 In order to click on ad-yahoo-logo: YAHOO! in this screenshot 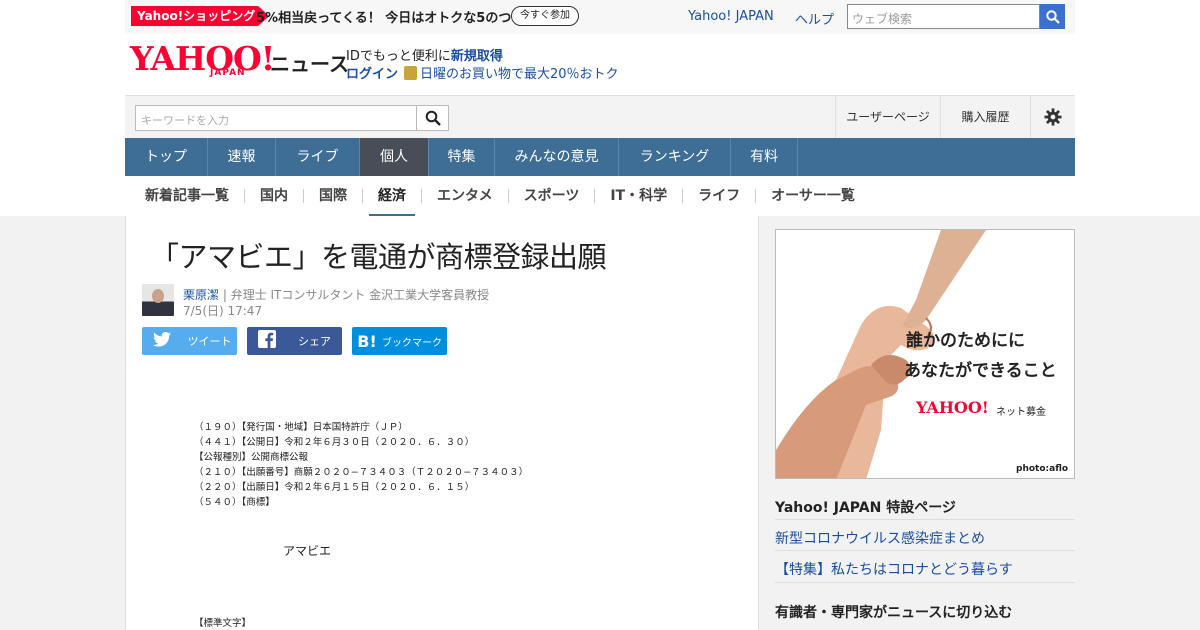, I will do `click(952, 407)`.